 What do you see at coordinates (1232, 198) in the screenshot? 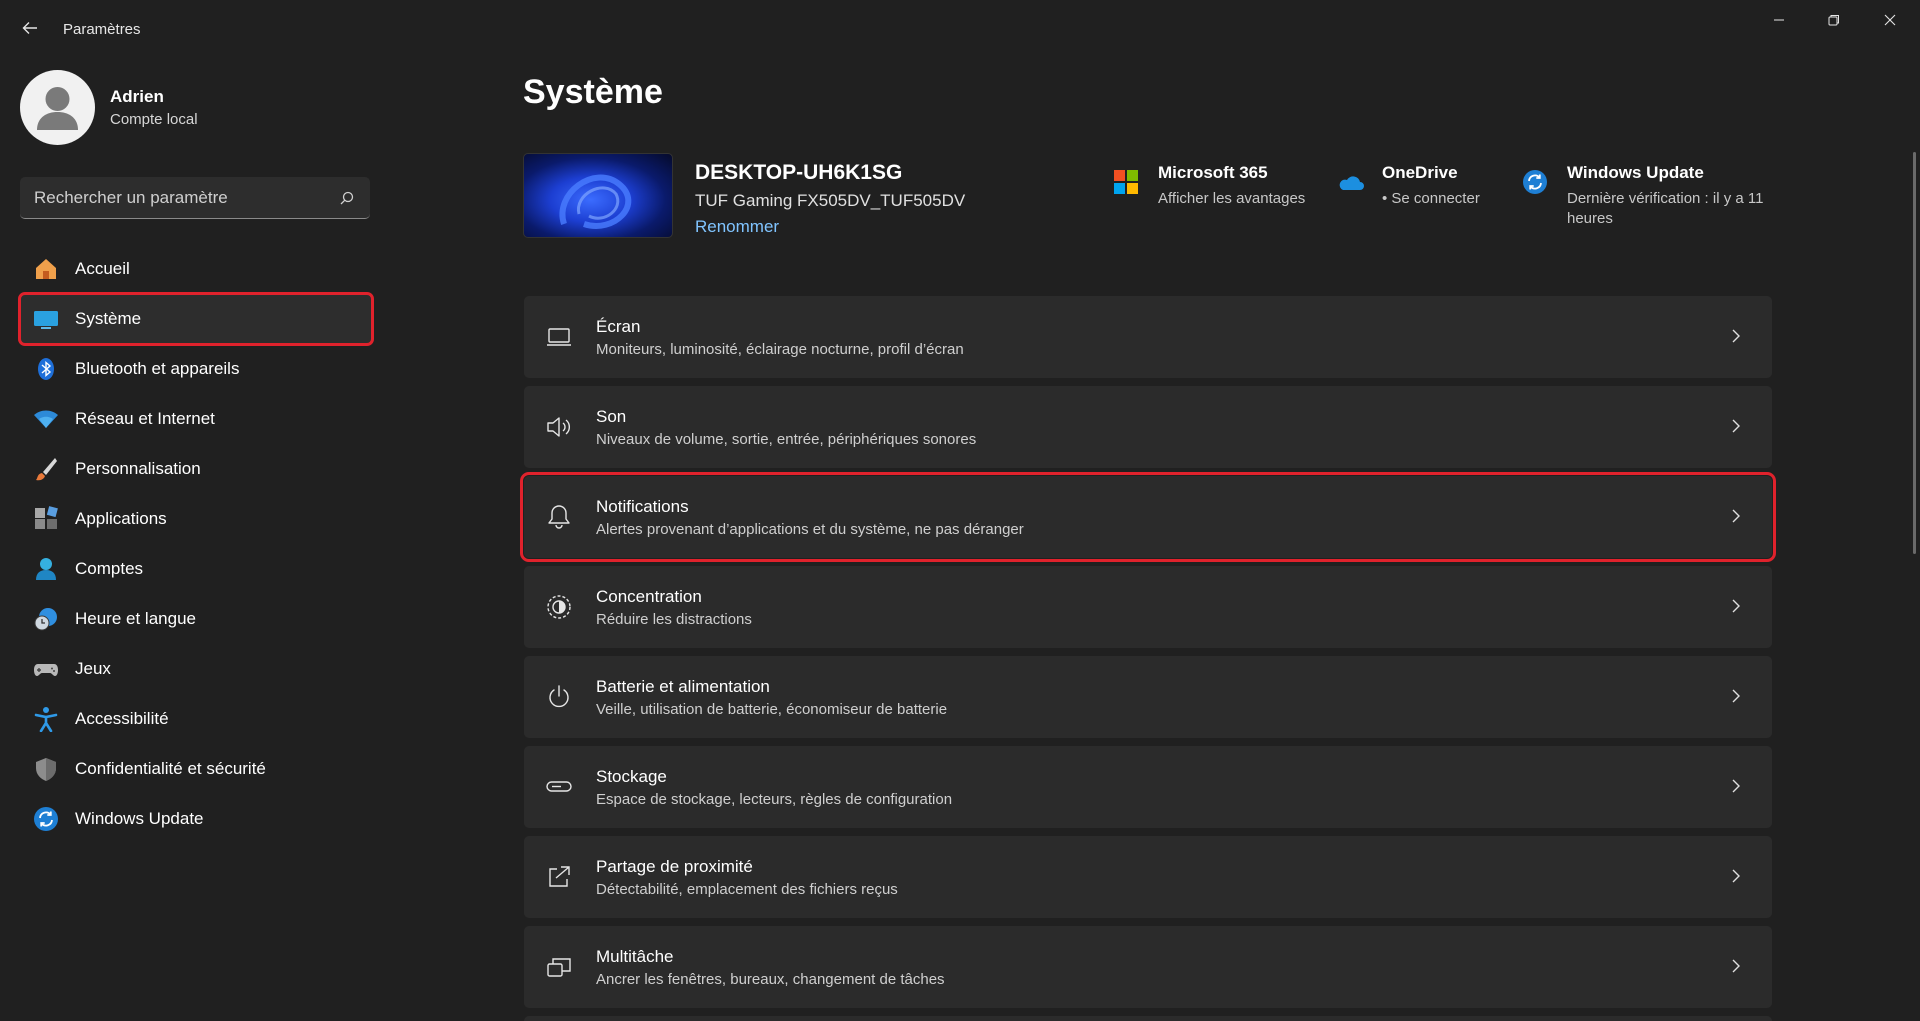
I see `quick-link-subtitle: Afficher les avantages` at bounding box center [1232, 198].